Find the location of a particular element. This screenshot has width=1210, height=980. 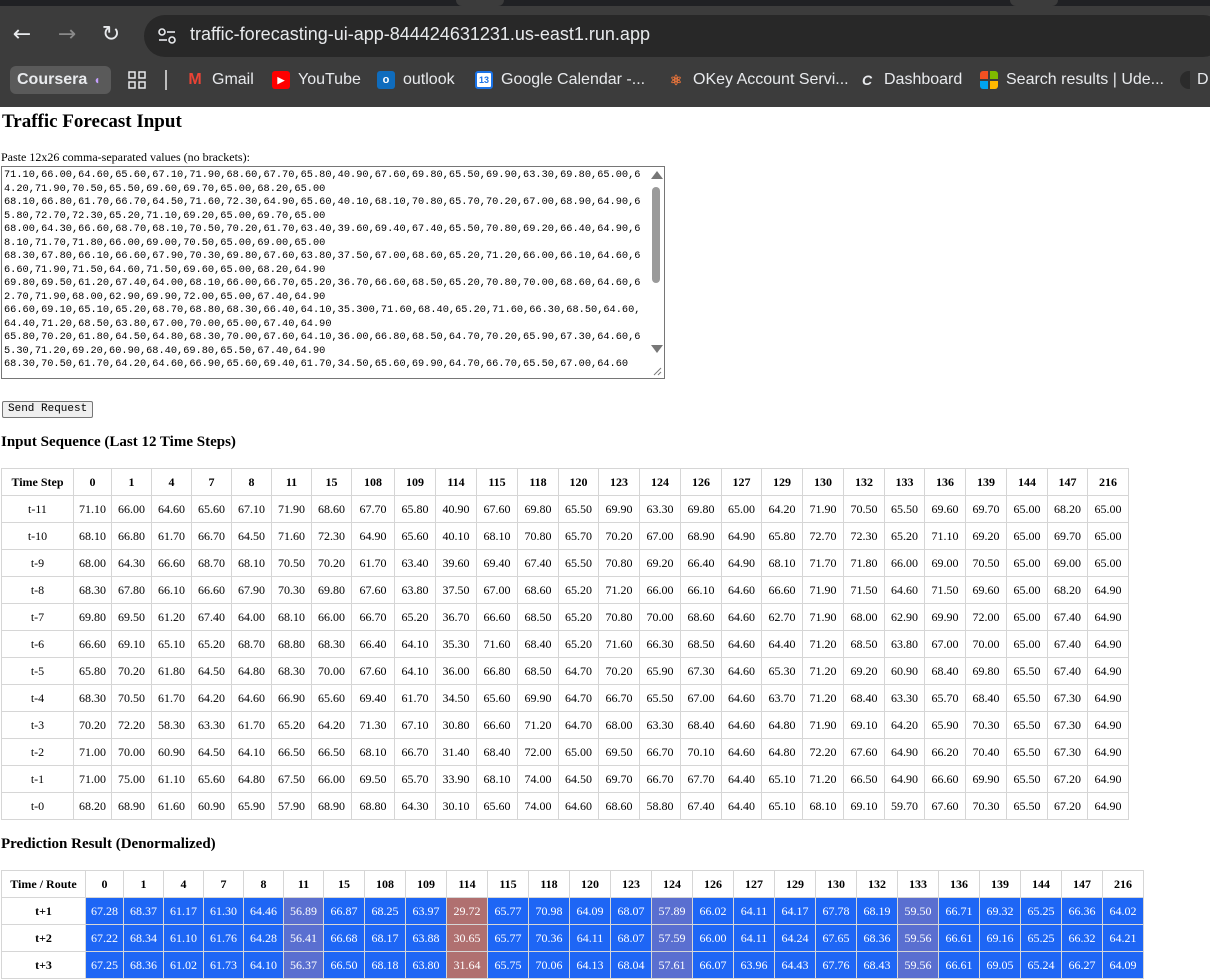

table-cell: 66.68 is located at coordinates (344, 938).